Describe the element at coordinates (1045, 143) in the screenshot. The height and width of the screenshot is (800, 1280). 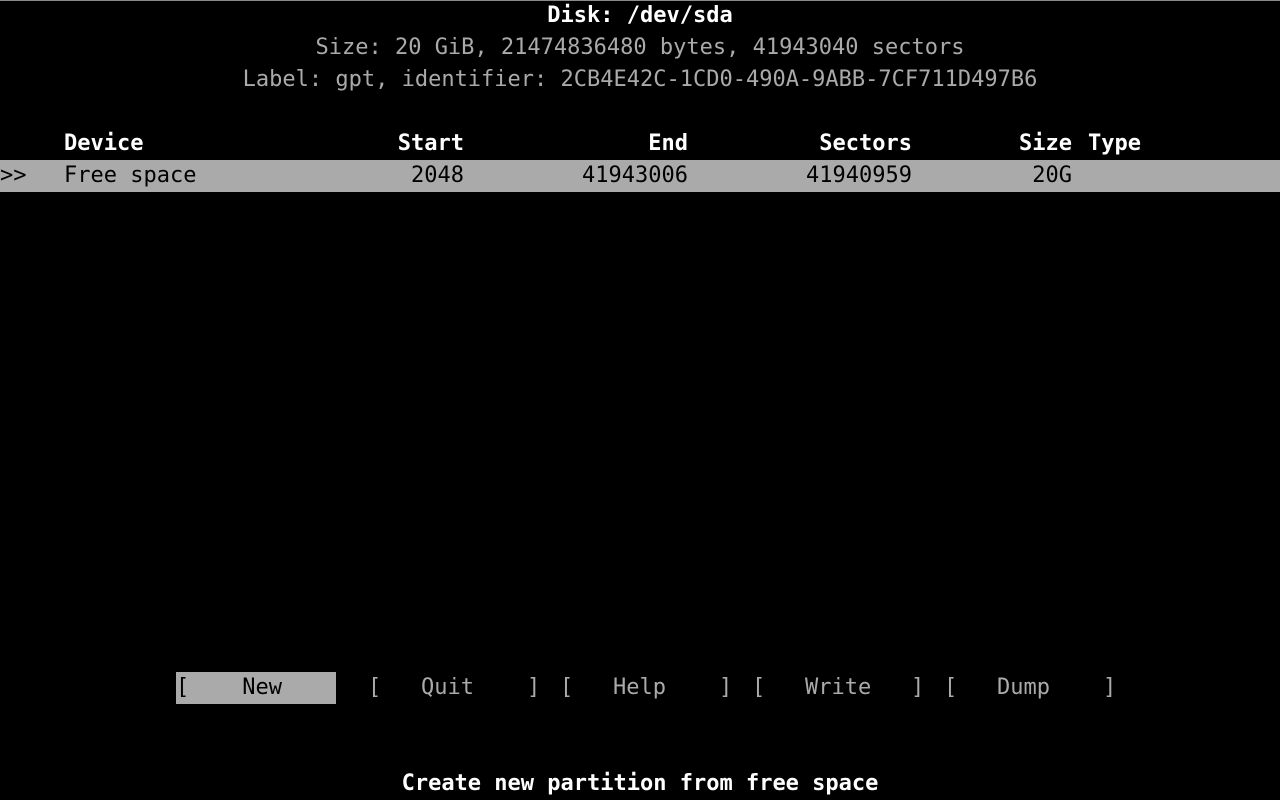
I see `column-header-size: Size` at that location.